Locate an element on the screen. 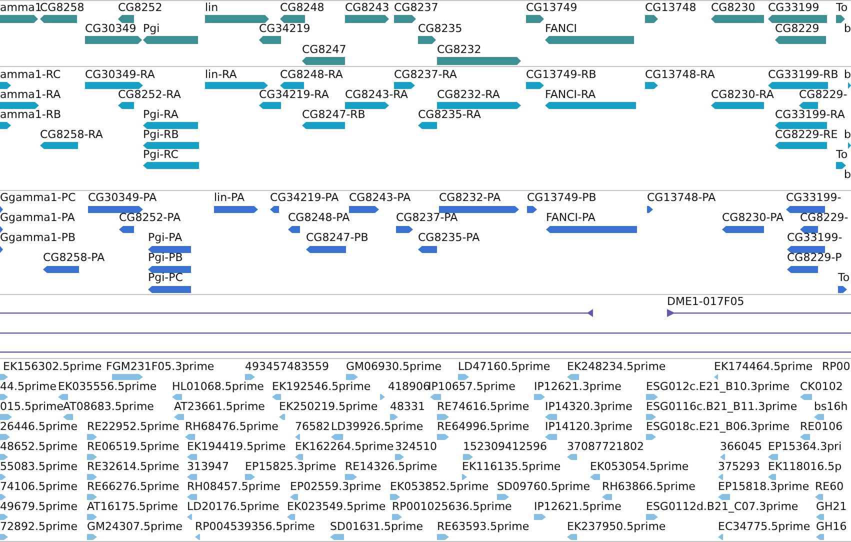 This screenshot has height=542, width=851. est-label: 493457483559 is located at coordinates (287, 367).